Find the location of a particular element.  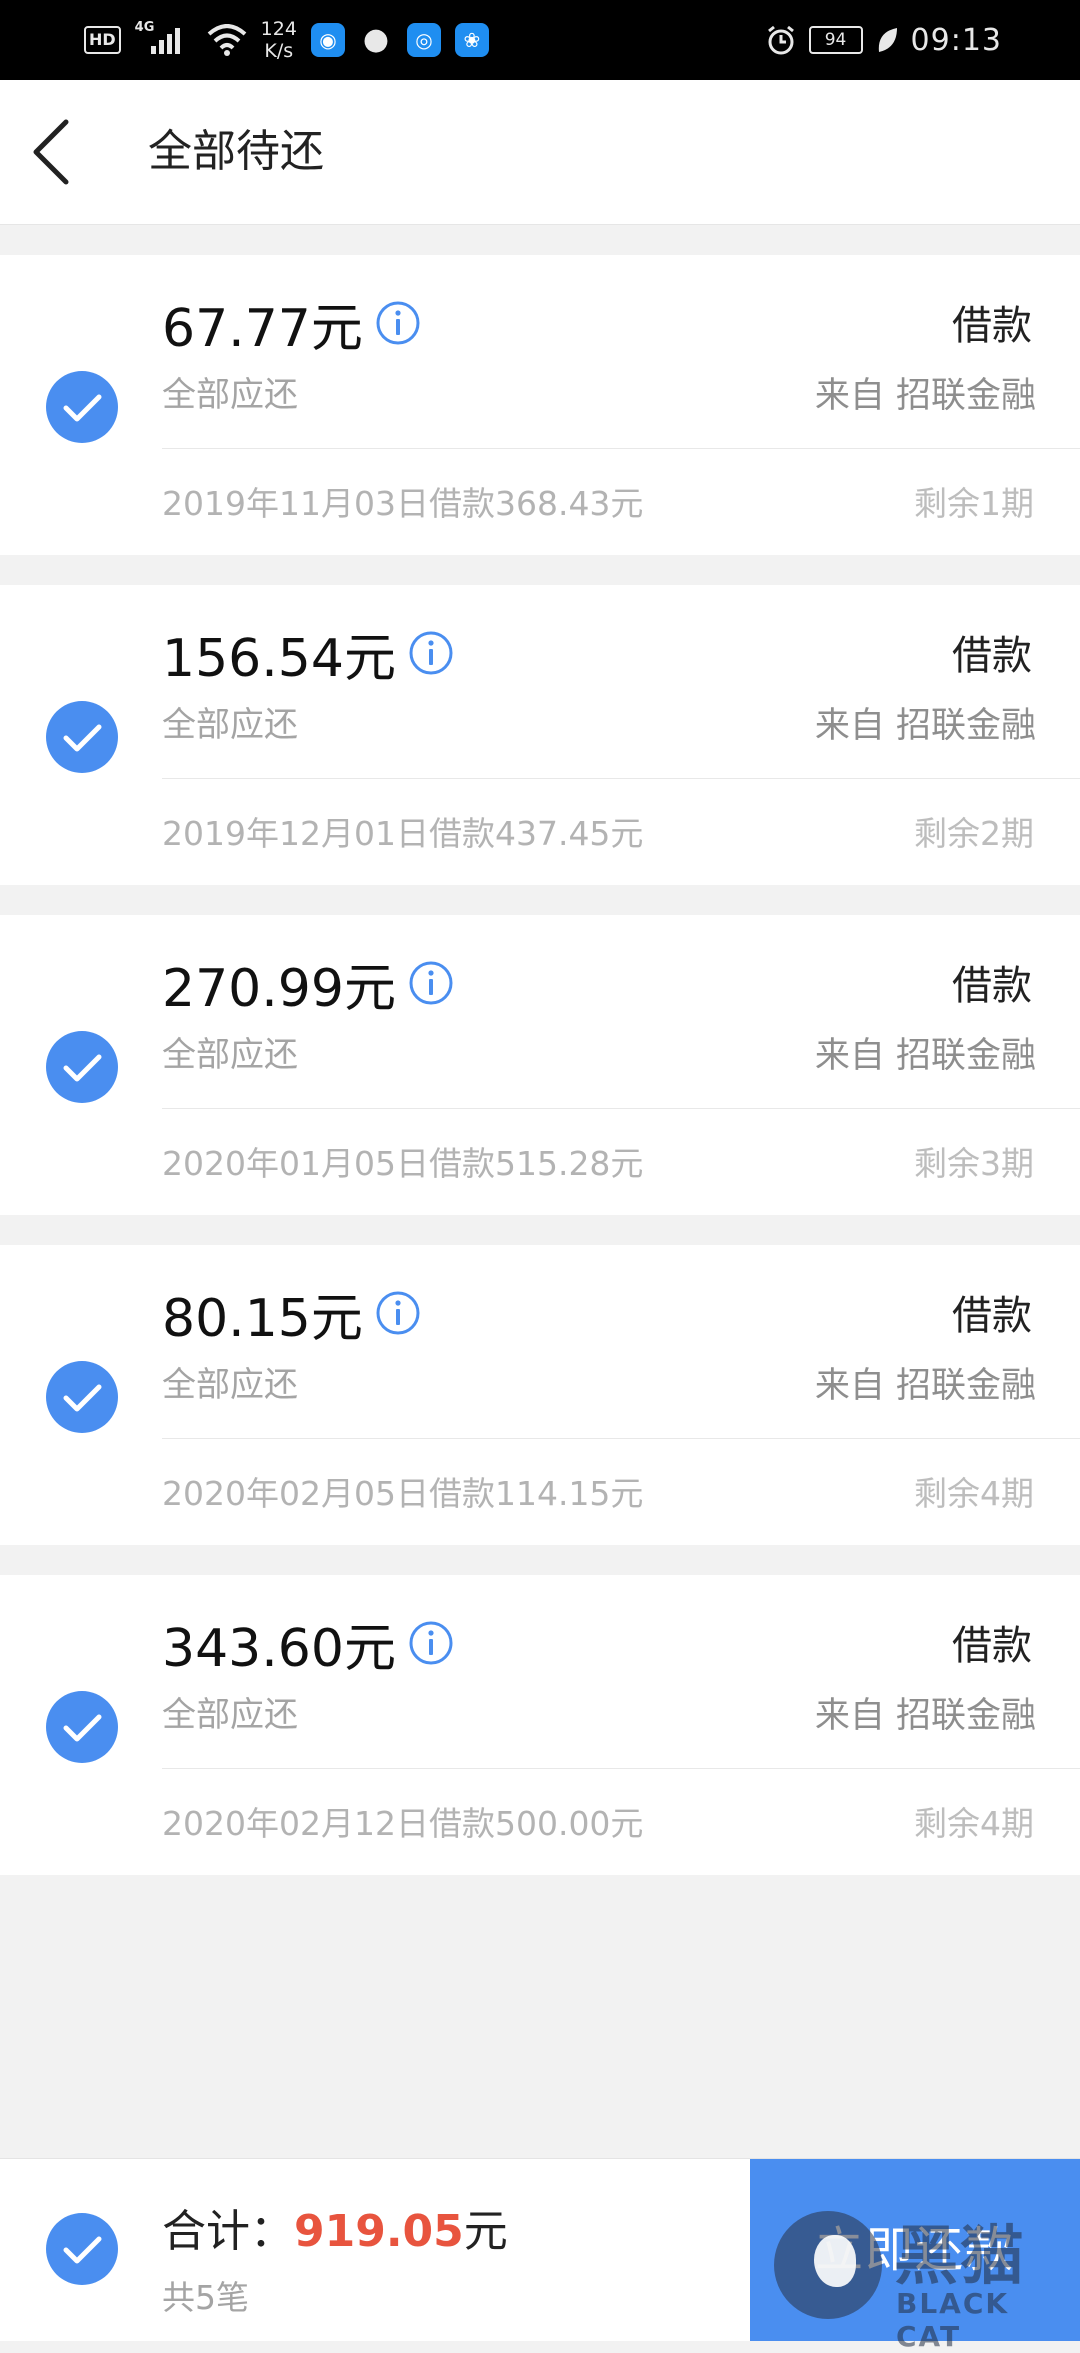

item-count: 共5笔 is located at coordinates (205, 2297).